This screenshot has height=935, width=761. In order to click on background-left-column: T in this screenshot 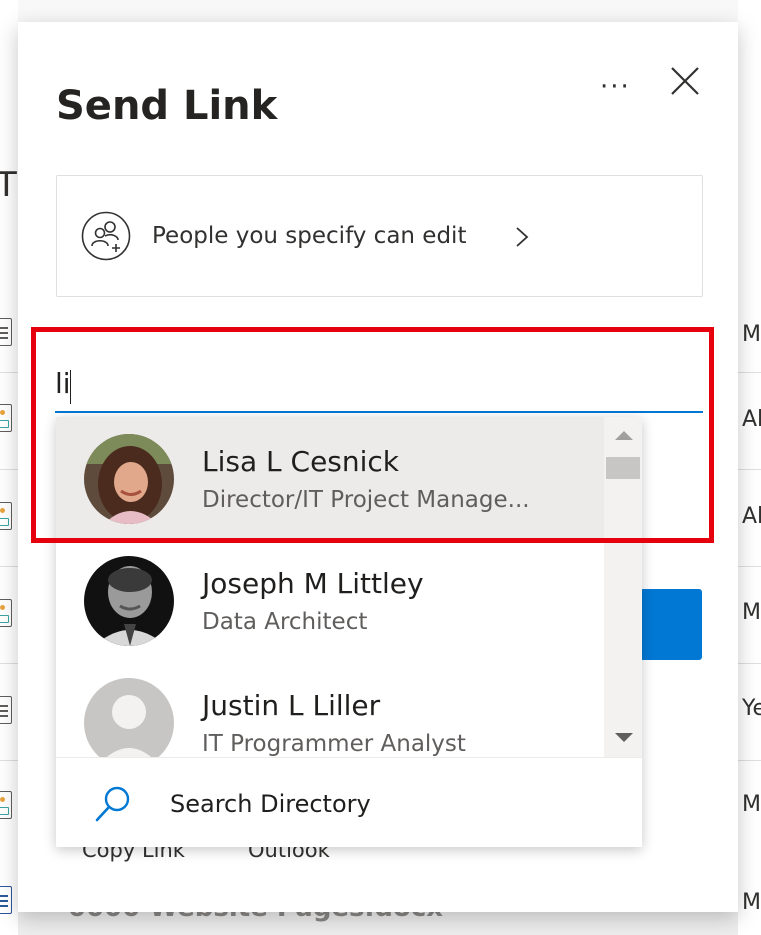, I will do `click(9, 467)`.